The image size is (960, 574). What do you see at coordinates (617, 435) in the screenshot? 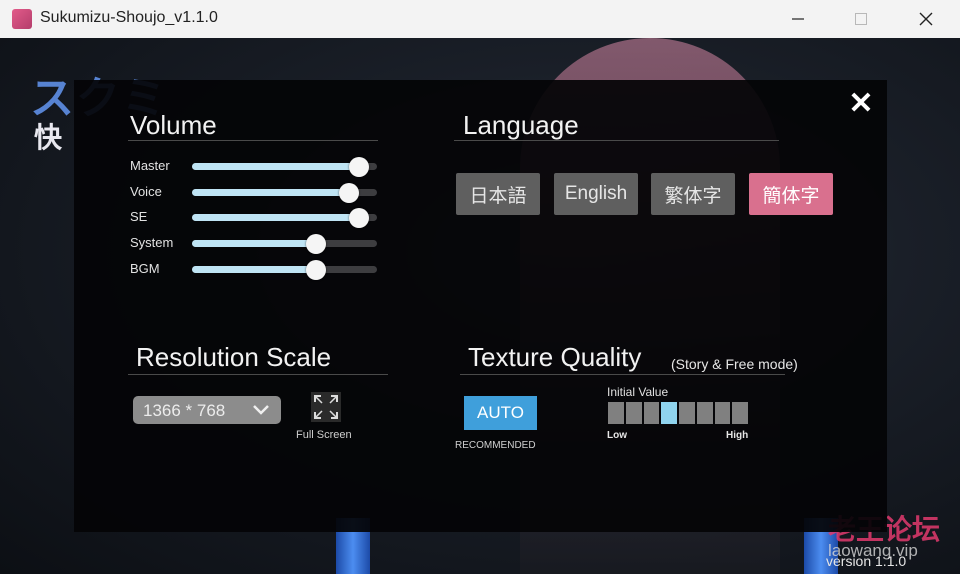
I see `quality-low-label: Low` at bounding box center [617, 435].